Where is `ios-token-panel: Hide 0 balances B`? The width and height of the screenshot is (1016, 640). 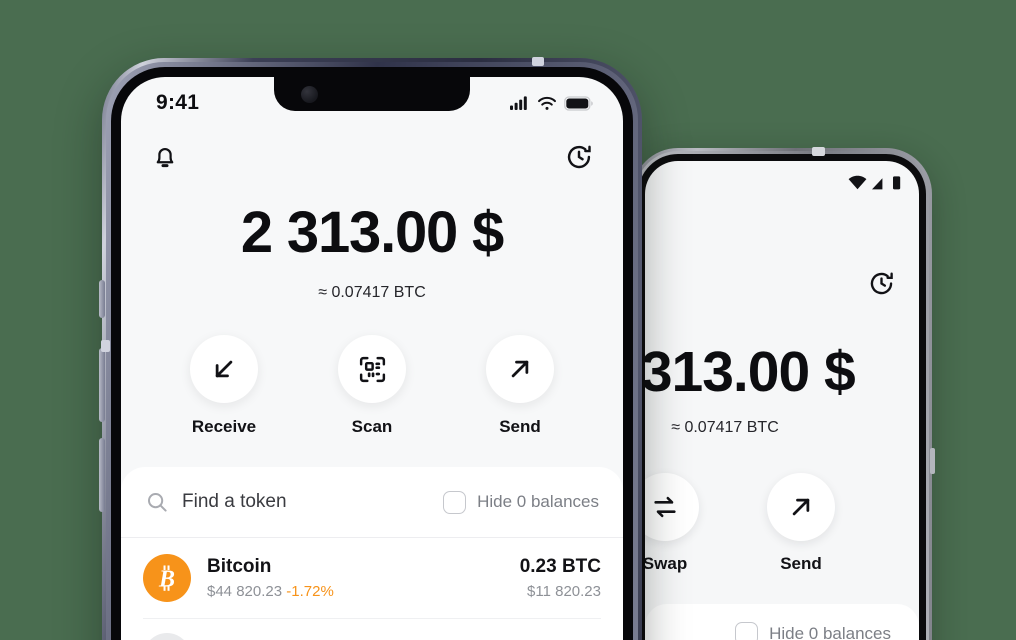
ios-token-panel: Hide 0 balances B is located at coordinates (372, 553).